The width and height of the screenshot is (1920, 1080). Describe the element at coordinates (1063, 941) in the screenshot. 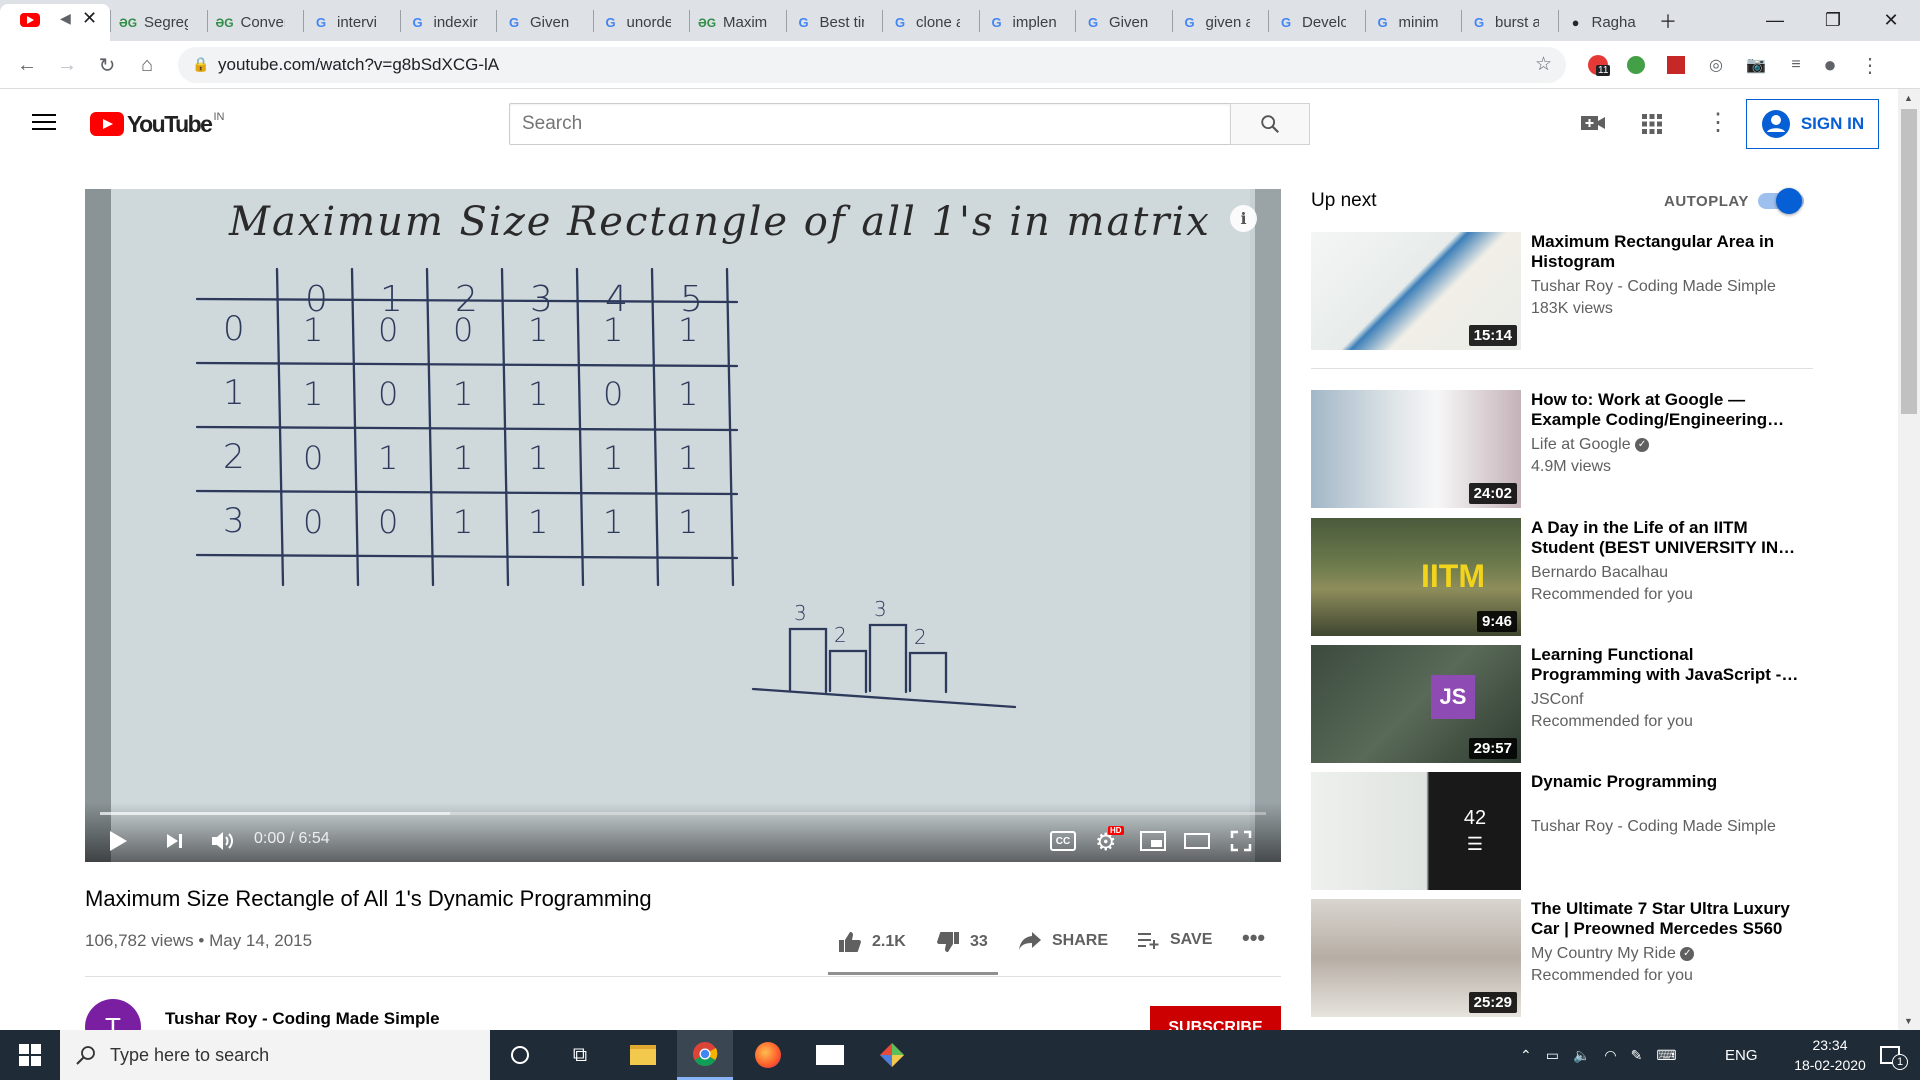

I see `share-button: SHARE` at that location.